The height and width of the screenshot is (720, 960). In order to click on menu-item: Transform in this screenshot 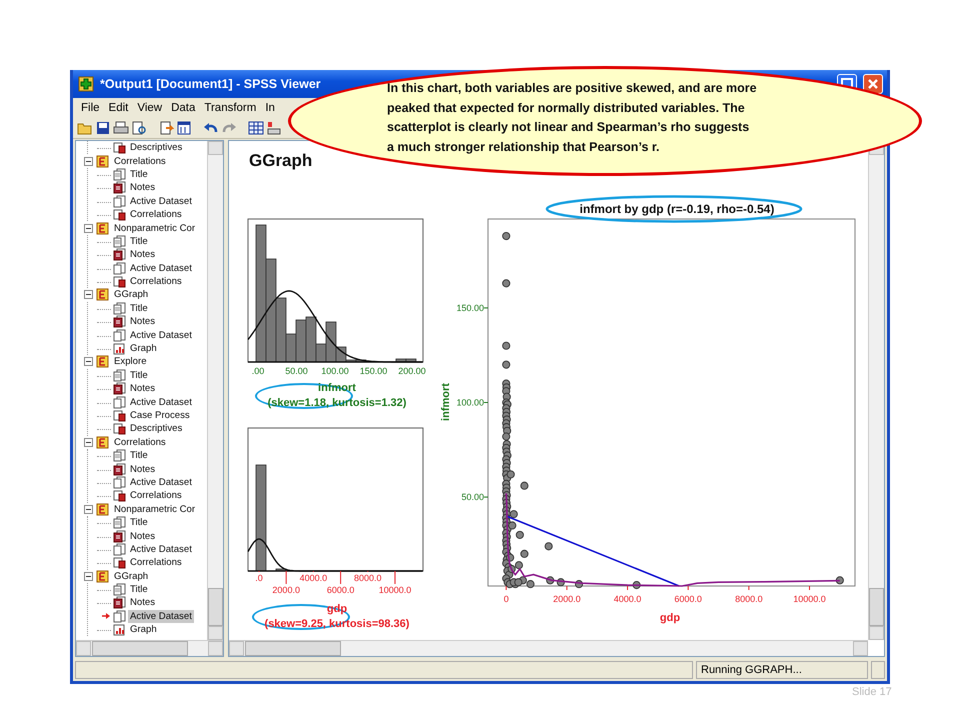, I will do `click(230, 108)`.